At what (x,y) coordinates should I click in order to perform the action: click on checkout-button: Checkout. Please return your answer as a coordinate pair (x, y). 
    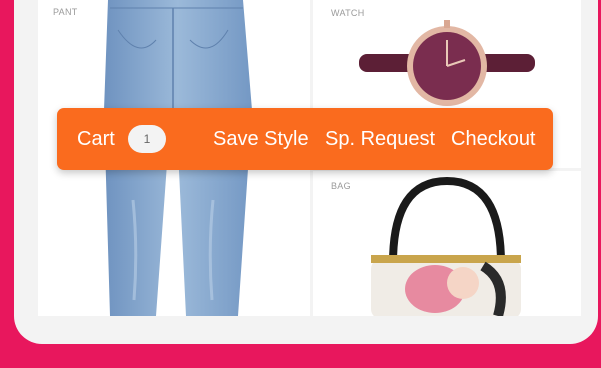
    Looking at the image, I should click on (493, 139).